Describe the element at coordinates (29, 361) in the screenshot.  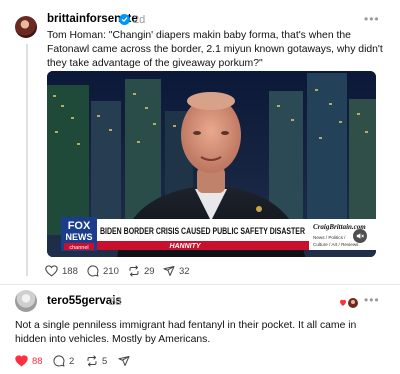
I see `like-button: 88` at that location.